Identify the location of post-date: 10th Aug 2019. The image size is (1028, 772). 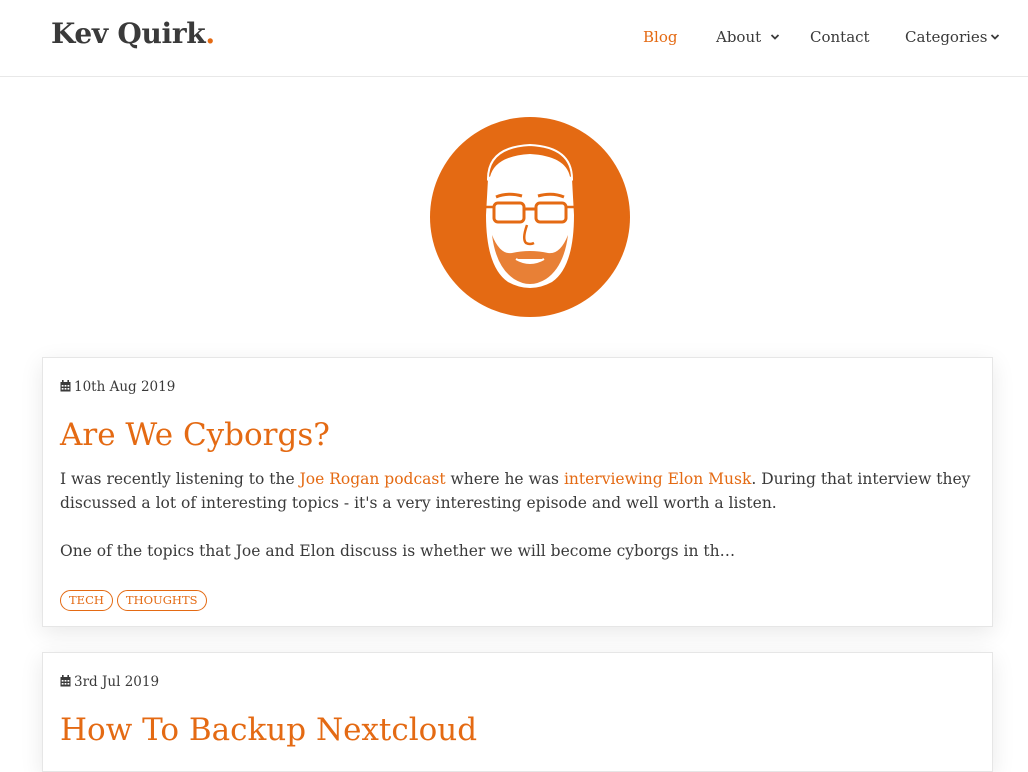
(117, 387).